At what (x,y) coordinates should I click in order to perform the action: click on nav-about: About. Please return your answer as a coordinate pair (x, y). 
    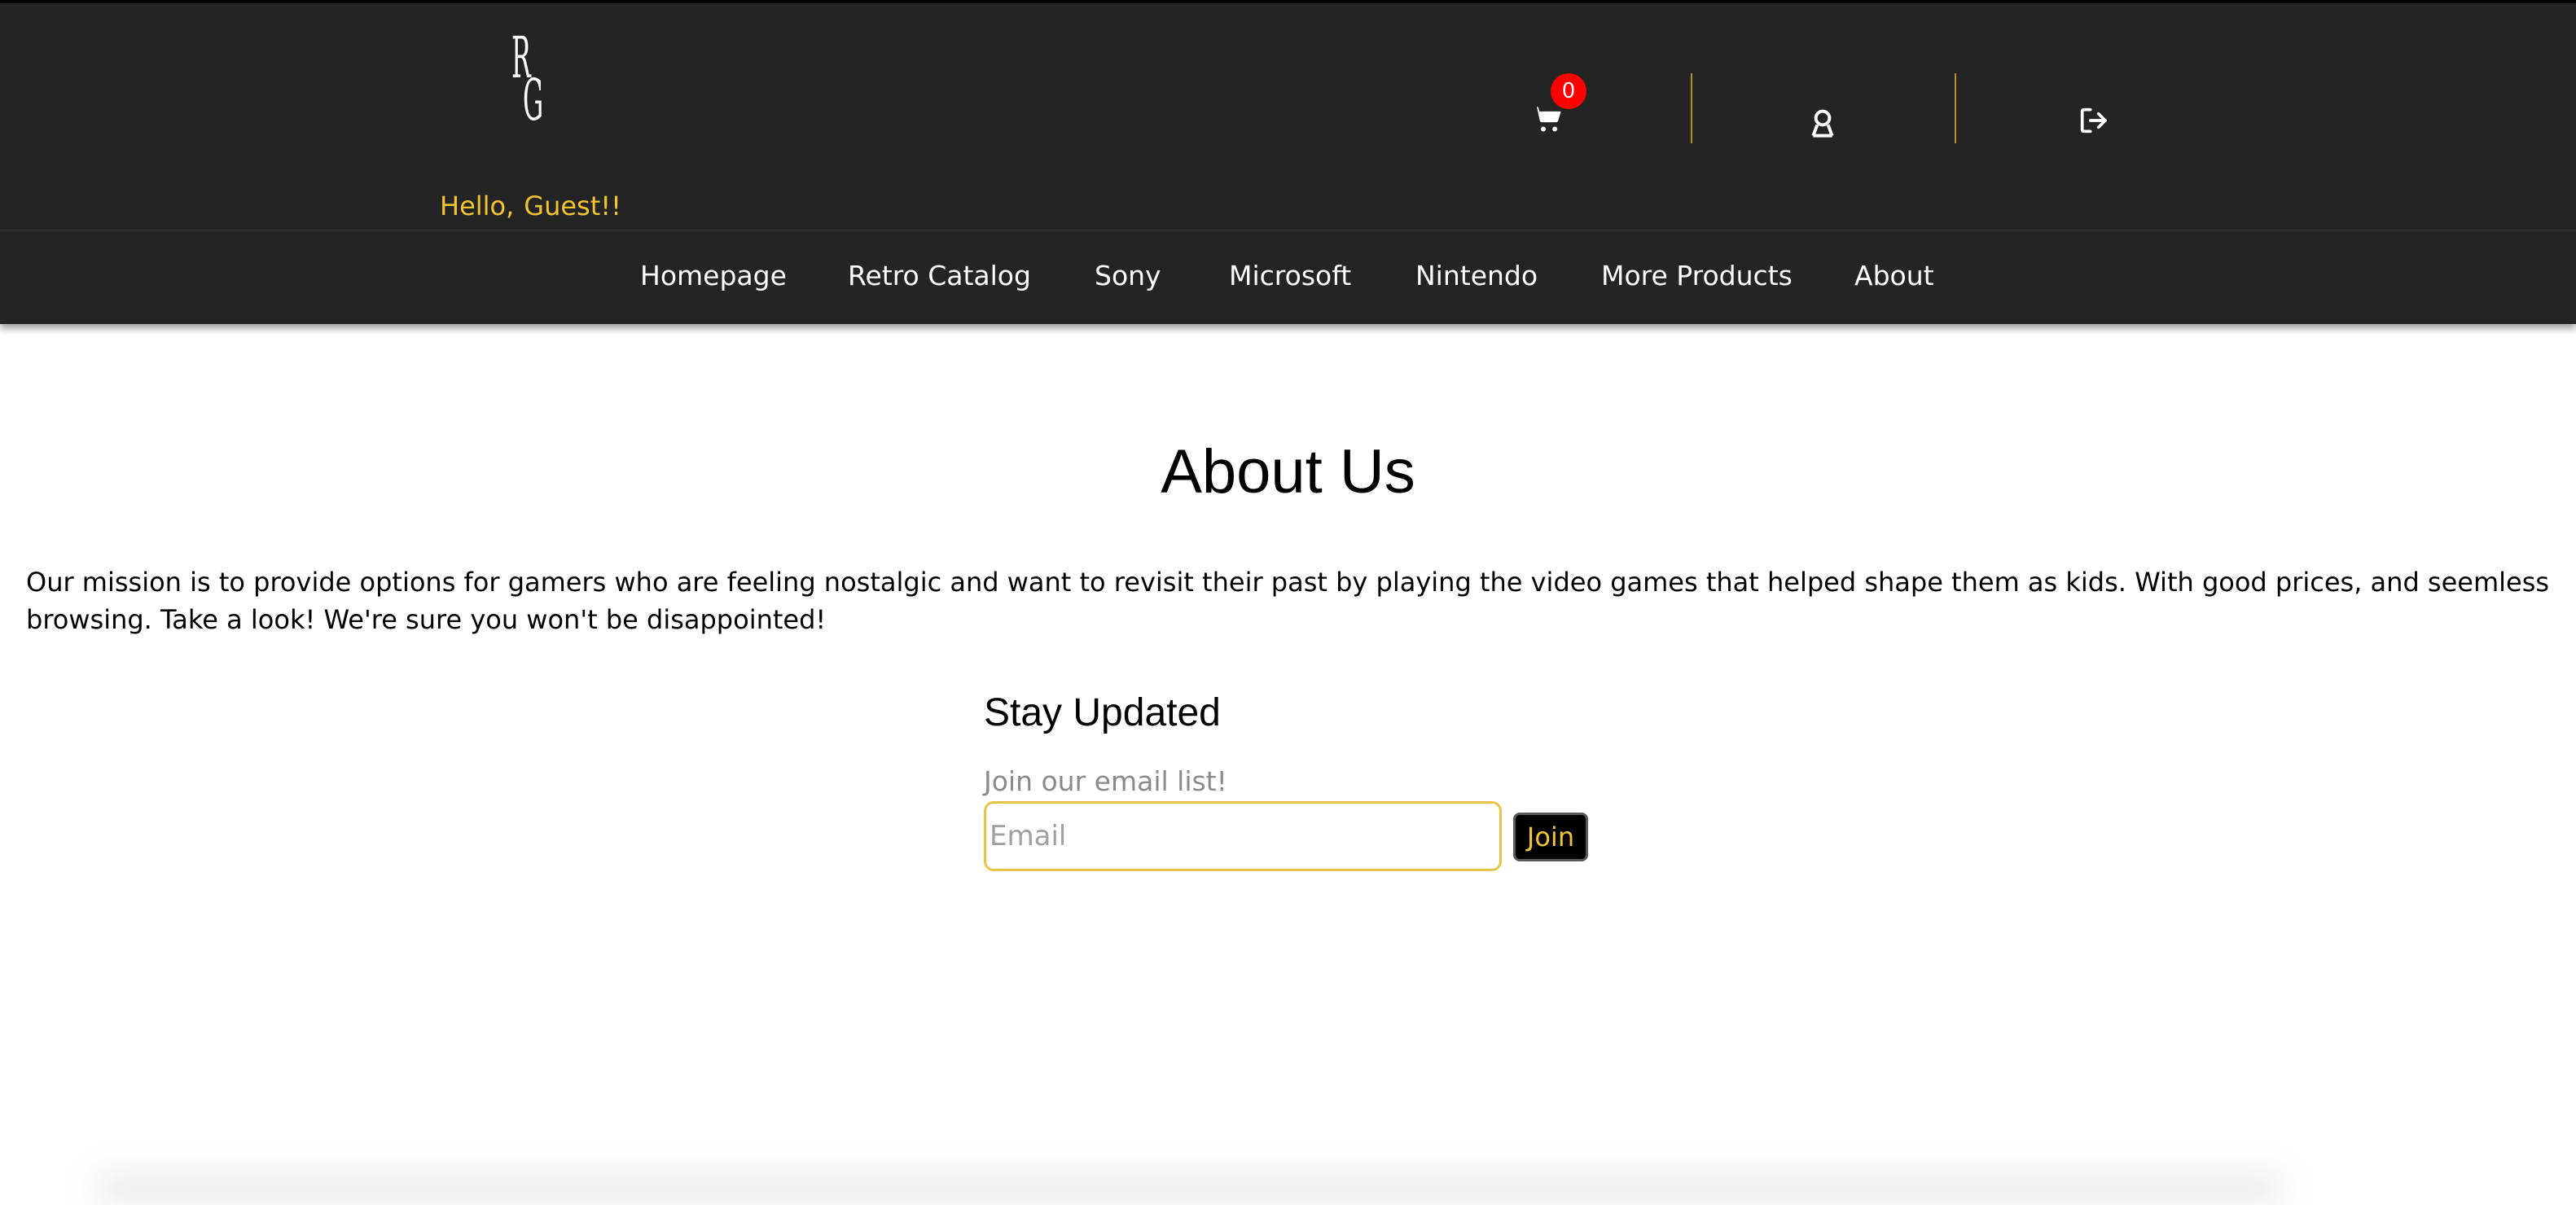
    Looking at the image, I should click on (1894, 276).